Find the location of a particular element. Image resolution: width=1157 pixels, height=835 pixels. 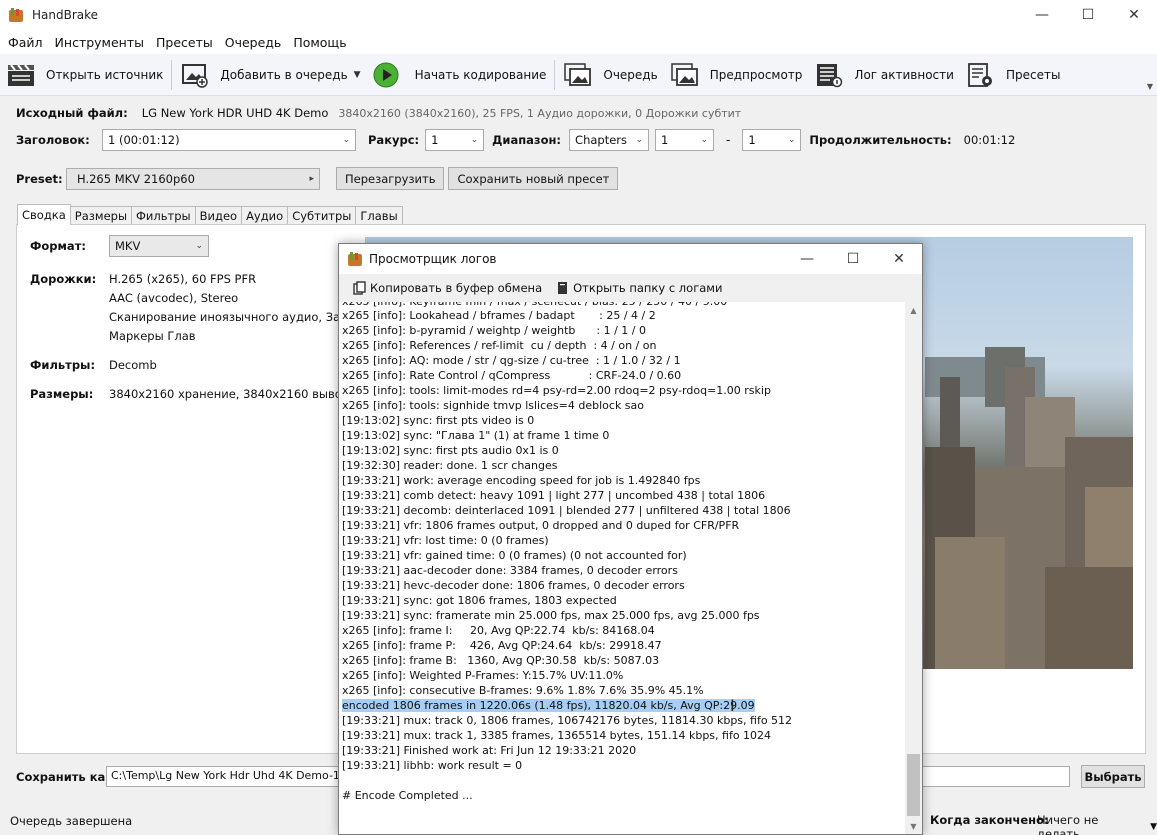

tab-audio: Аудио is located at coordinates (265, 215).